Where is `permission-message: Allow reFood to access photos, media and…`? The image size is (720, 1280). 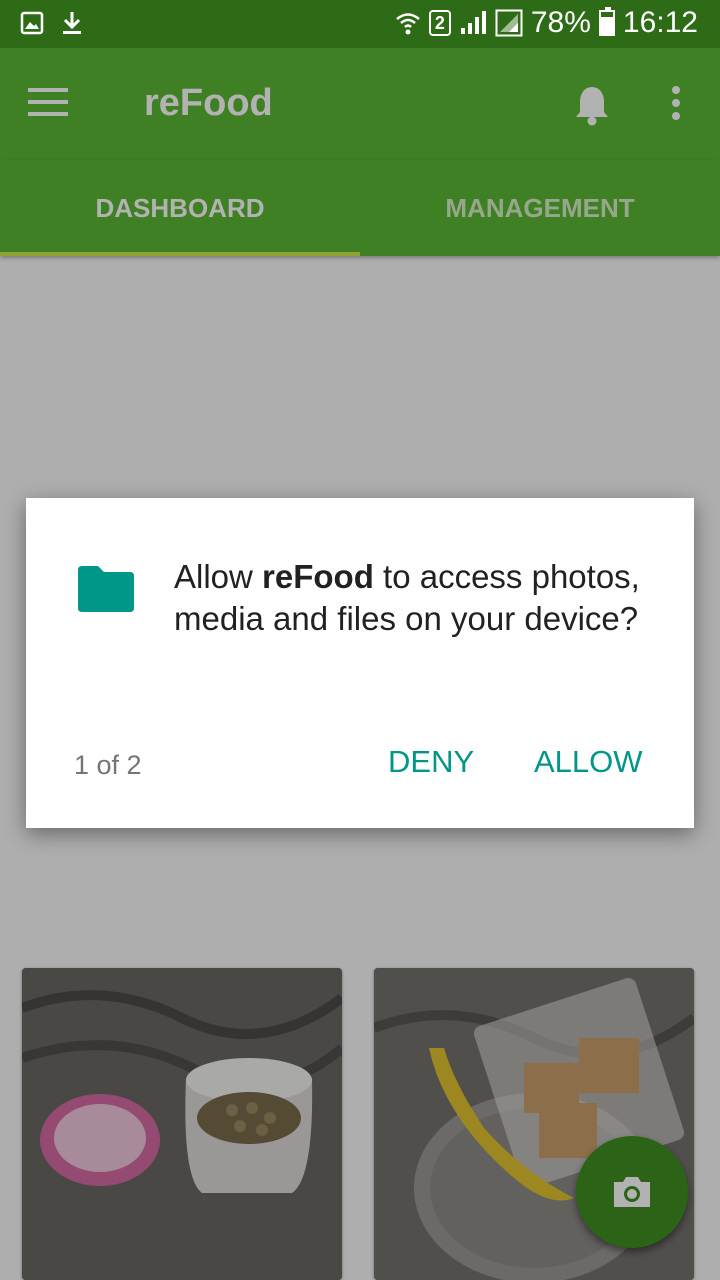
permission-message: Allow reFood to access photos, media and… is located at coordinates (414, 598).